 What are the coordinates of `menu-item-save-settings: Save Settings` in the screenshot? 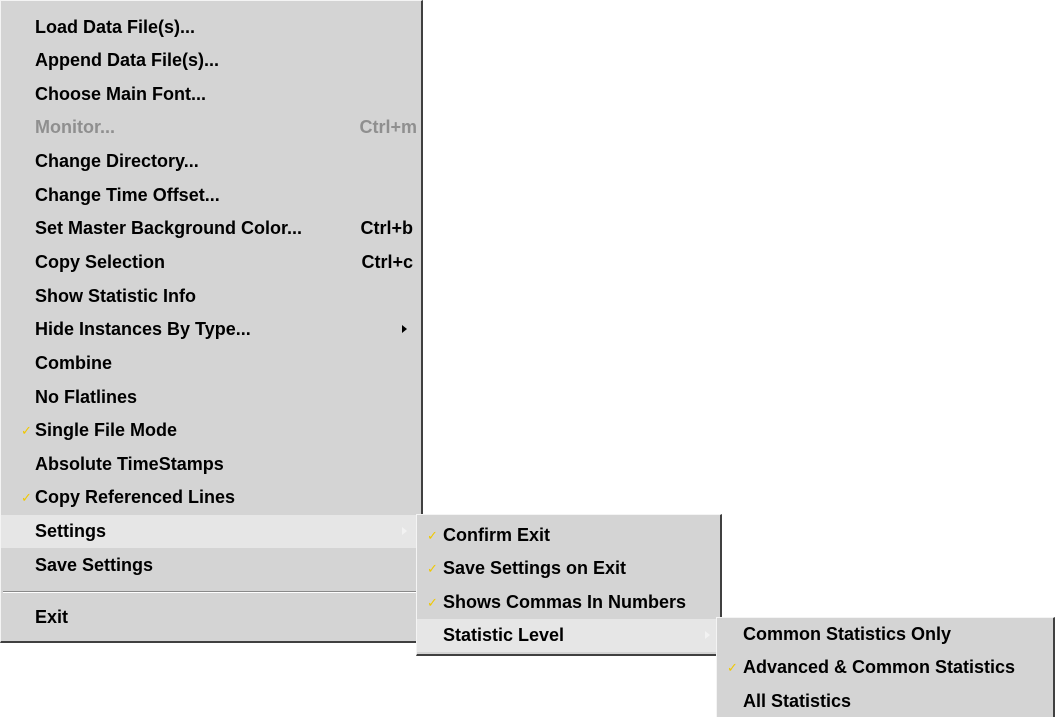 It's located at (211, 565).